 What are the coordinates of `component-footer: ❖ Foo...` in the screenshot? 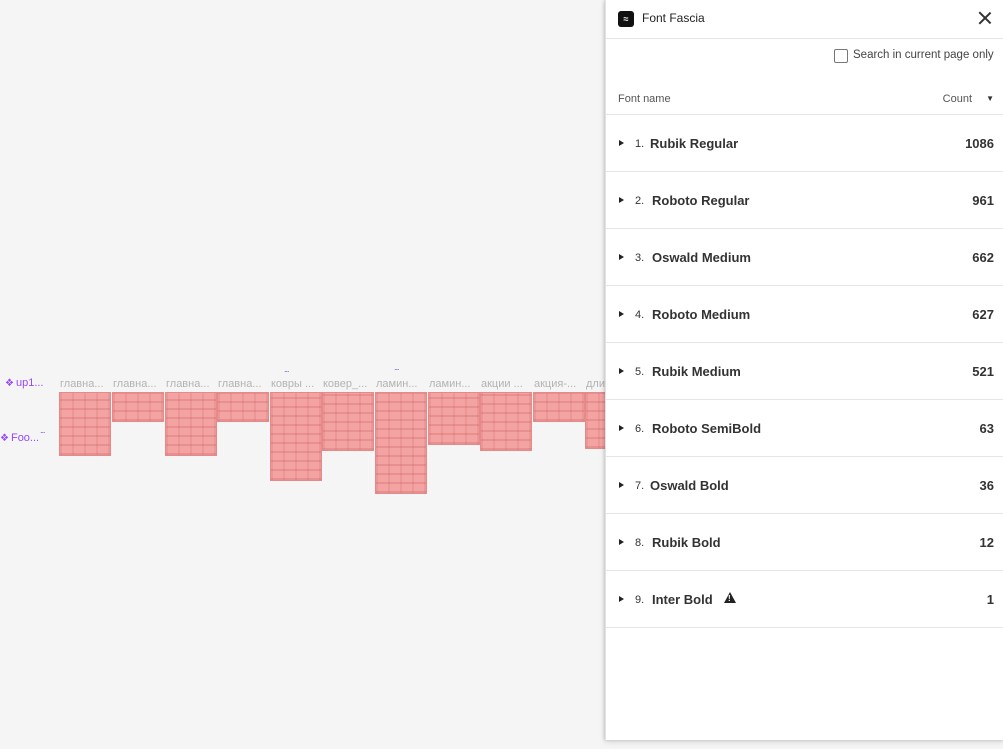 It's located at (19, 438).